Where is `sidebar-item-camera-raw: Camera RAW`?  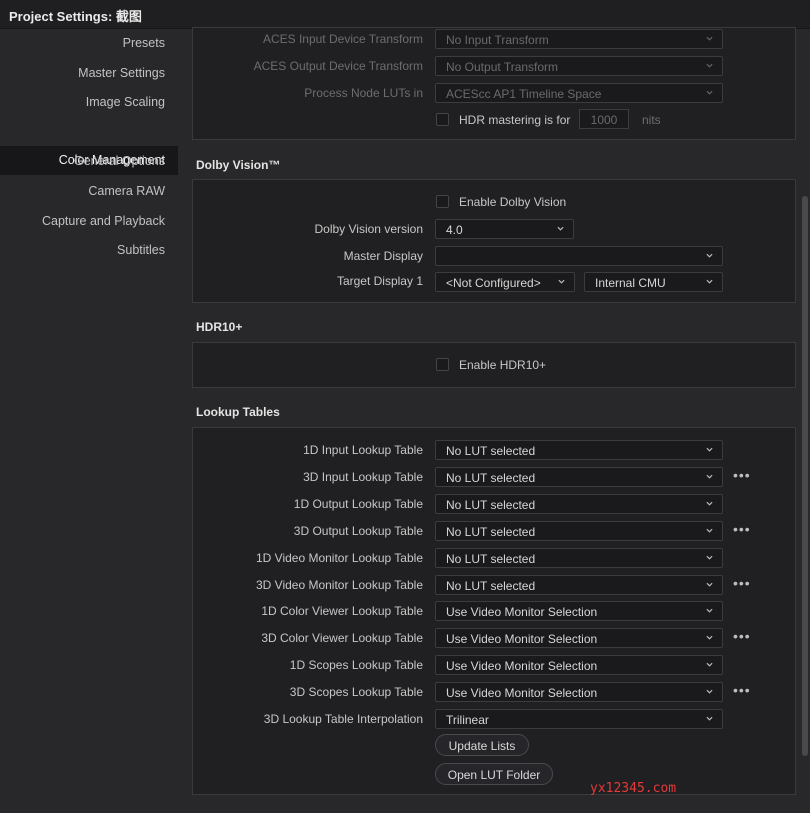
sidebar-item-camera-raw: Camera RAW is located at coordinates (126, 191).